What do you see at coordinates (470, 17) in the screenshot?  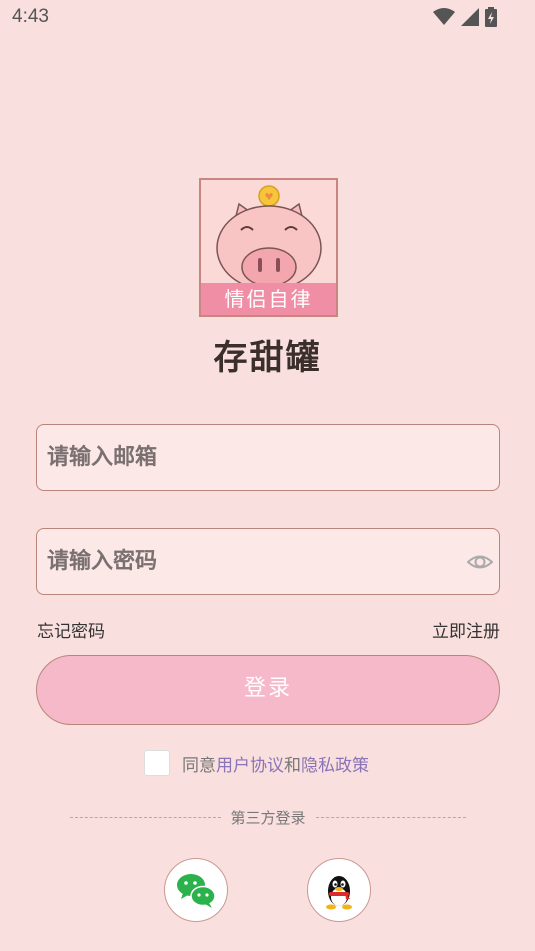 I see `signal-icon` at bounding box center [470, 17].